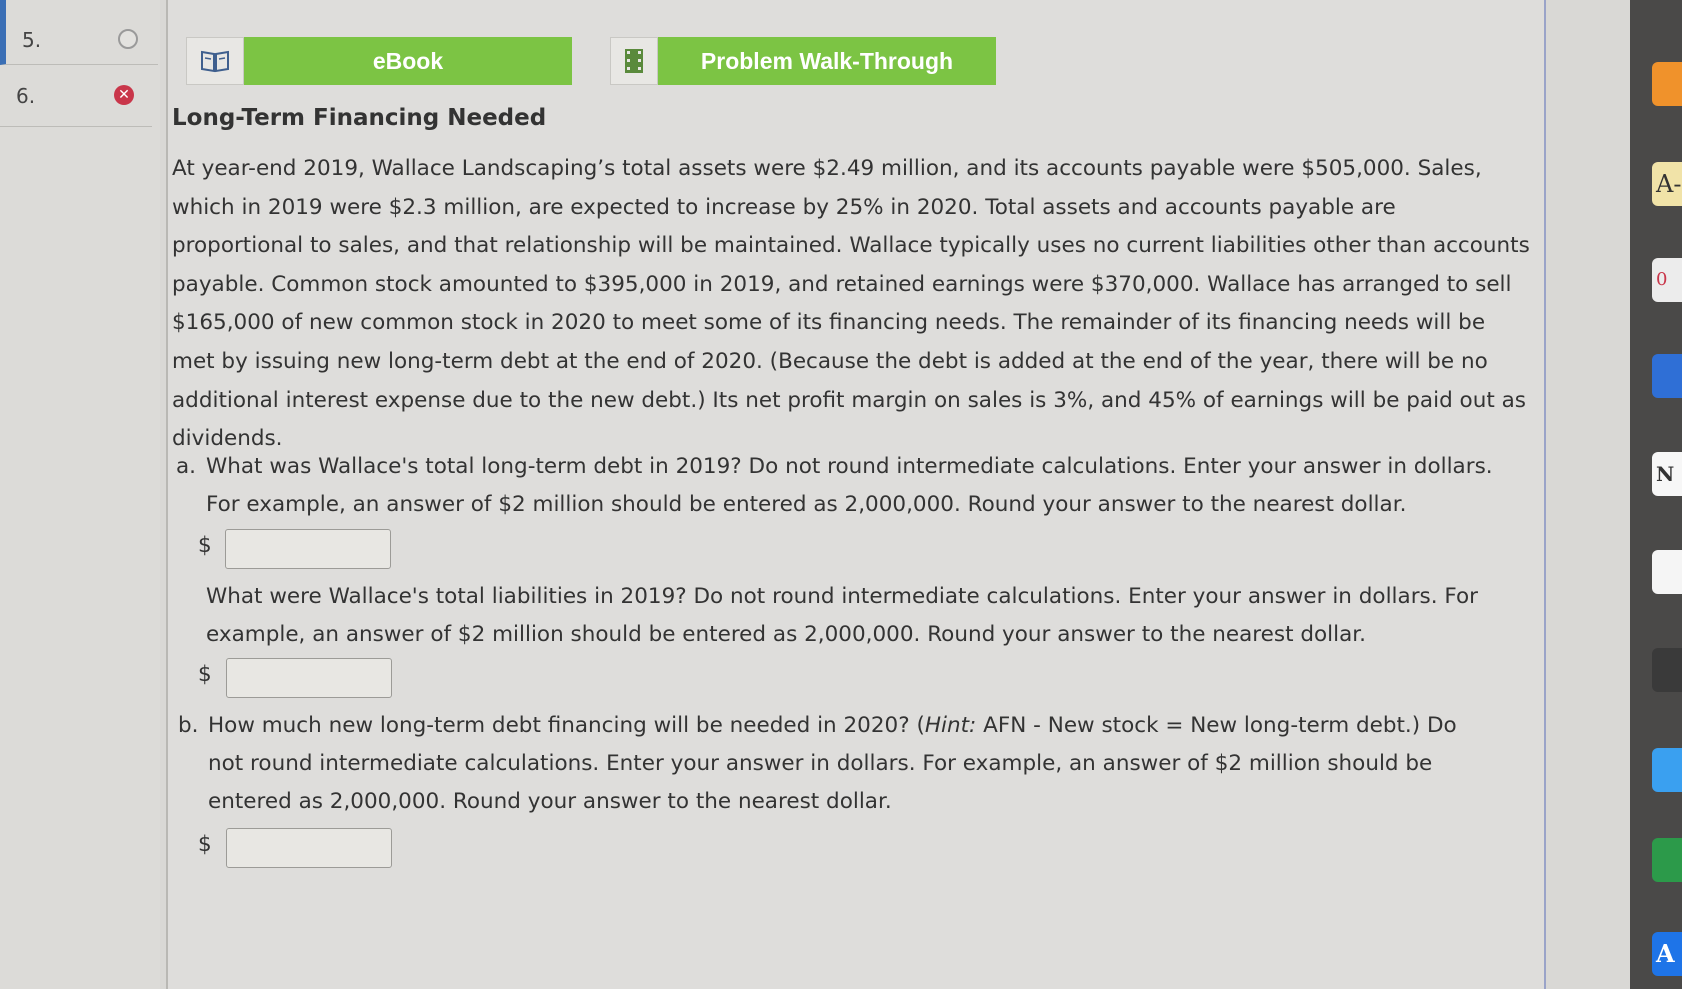 This screenshot has height=989, width=1682. I want to click on drive-icon, so click(1667, 860).